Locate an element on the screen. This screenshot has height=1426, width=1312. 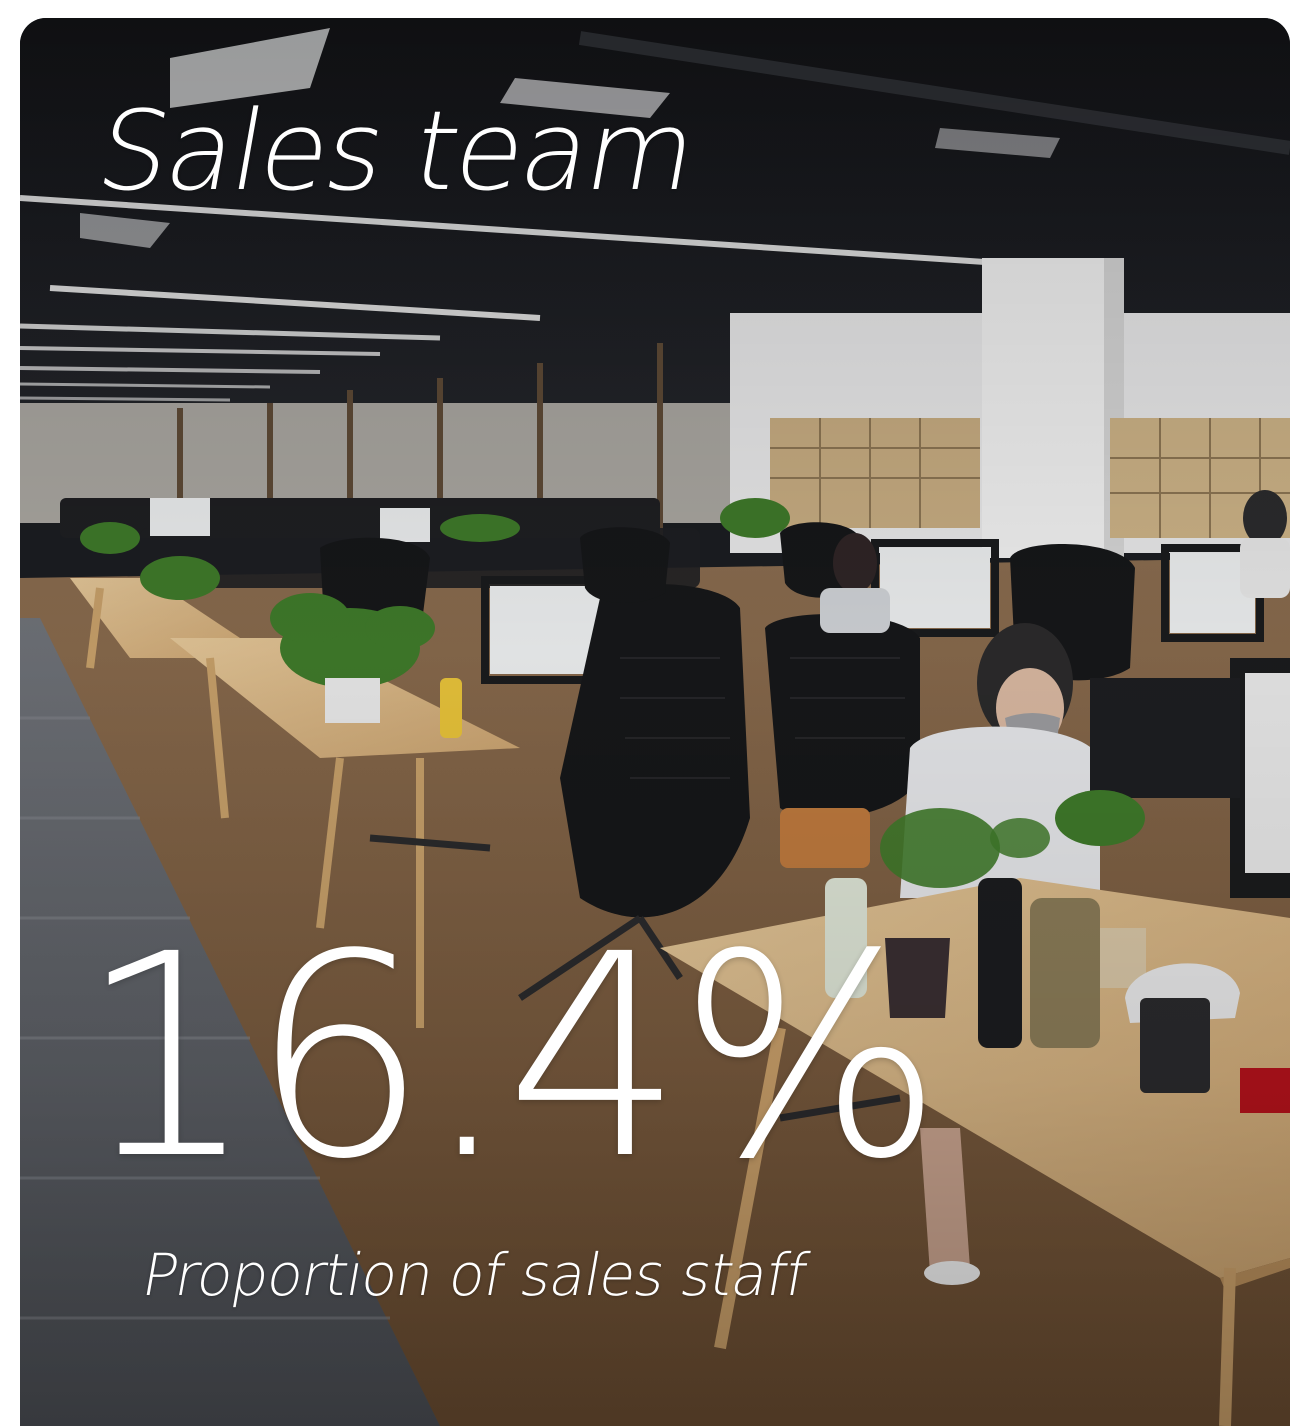
metric-caption: Proportion of sales staff is located at coordinates (474, 1275).